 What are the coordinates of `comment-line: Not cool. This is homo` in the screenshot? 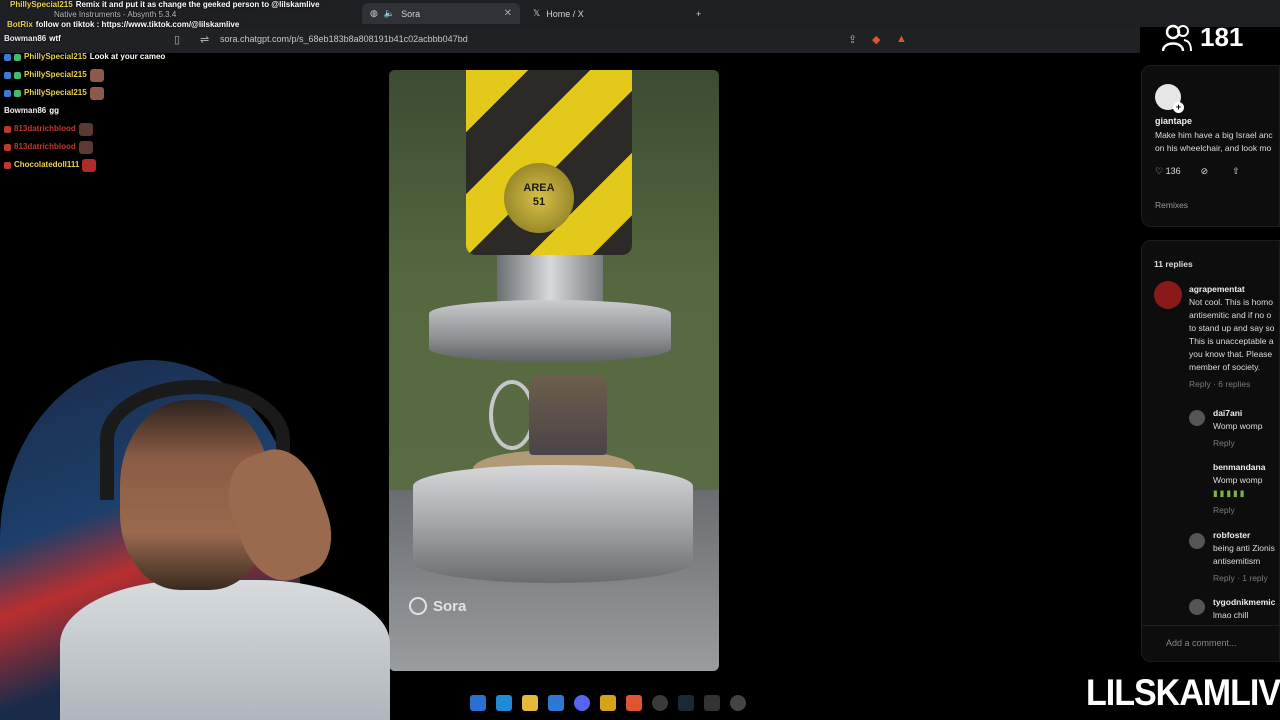 It's located at (1231, 302).